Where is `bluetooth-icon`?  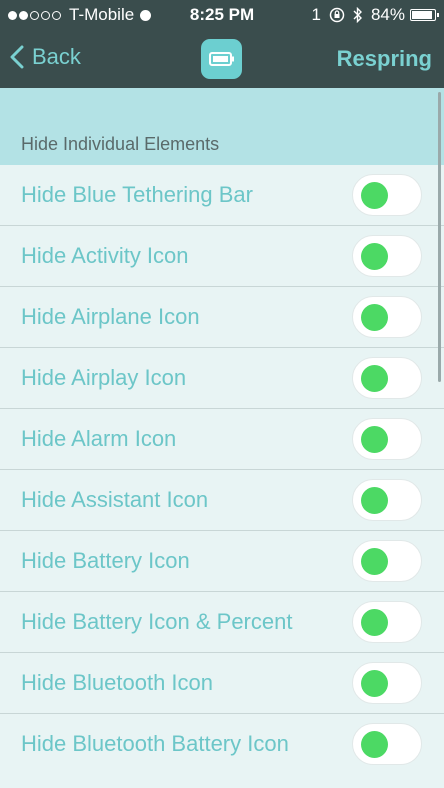
bluetooth-icon is located at coordinates (357, 15).